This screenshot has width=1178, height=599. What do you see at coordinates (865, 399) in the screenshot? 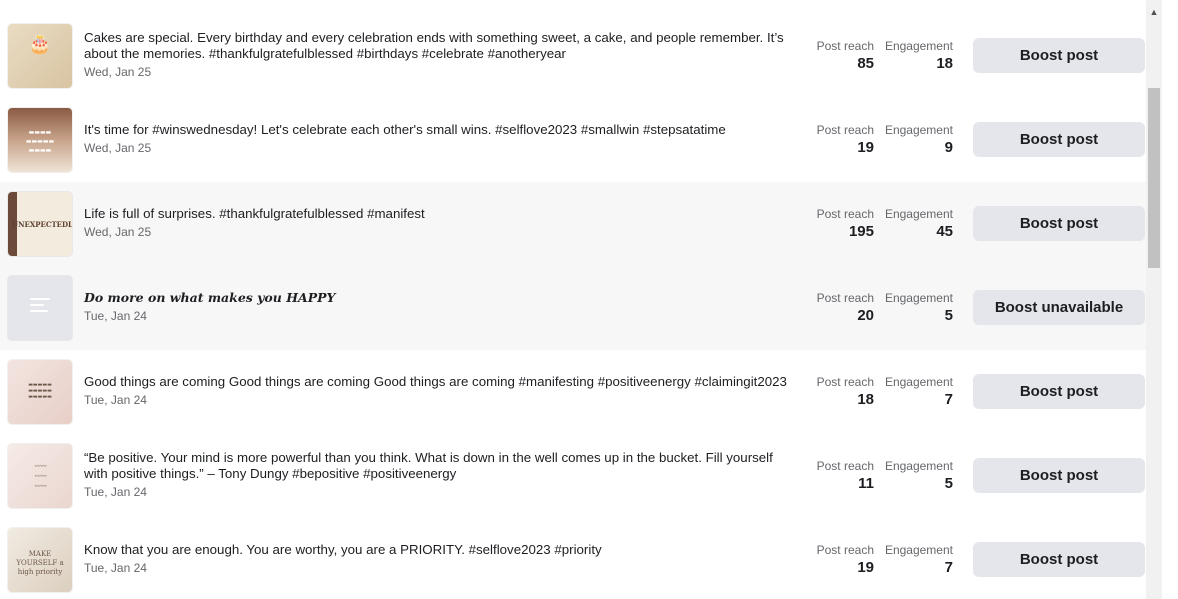
I see `post-reach-value: 18` at bounding box center [865, 399].